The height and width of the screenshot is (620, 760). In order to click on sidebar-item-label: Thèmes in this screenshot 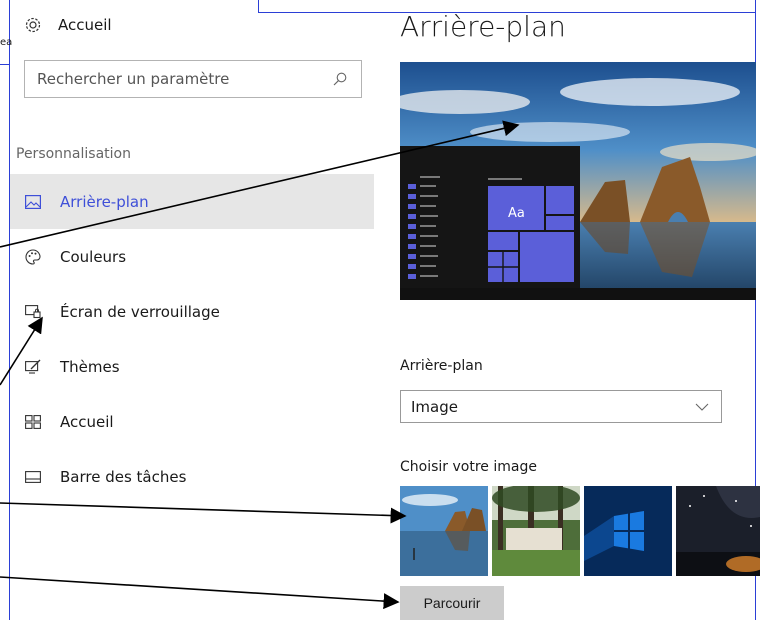, I will do `click(90, 366)`.